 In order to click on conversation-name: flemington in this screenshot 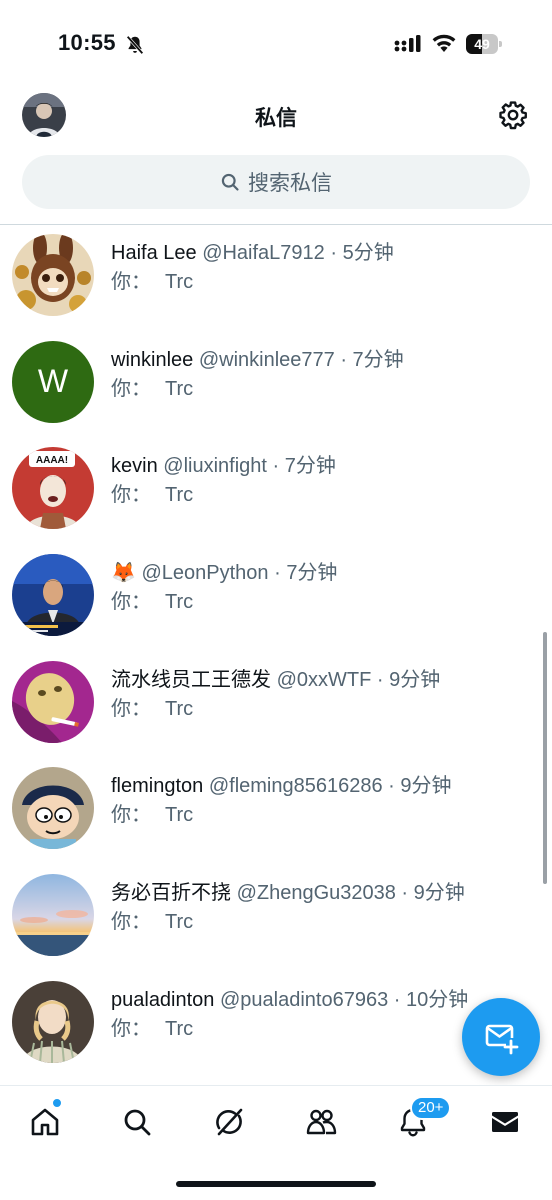, I will do `click(157, 786)`.